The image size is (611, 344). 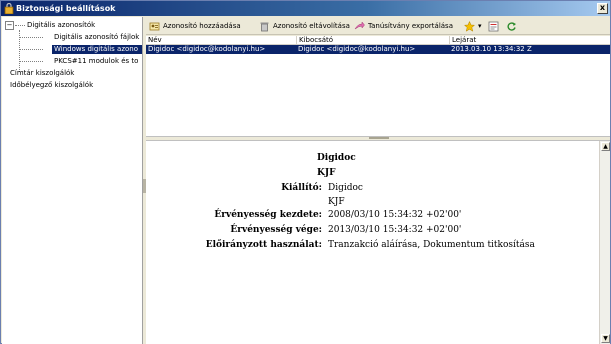 I want to click on favorites-dropdown: ▾, so click(x=473, y=26).